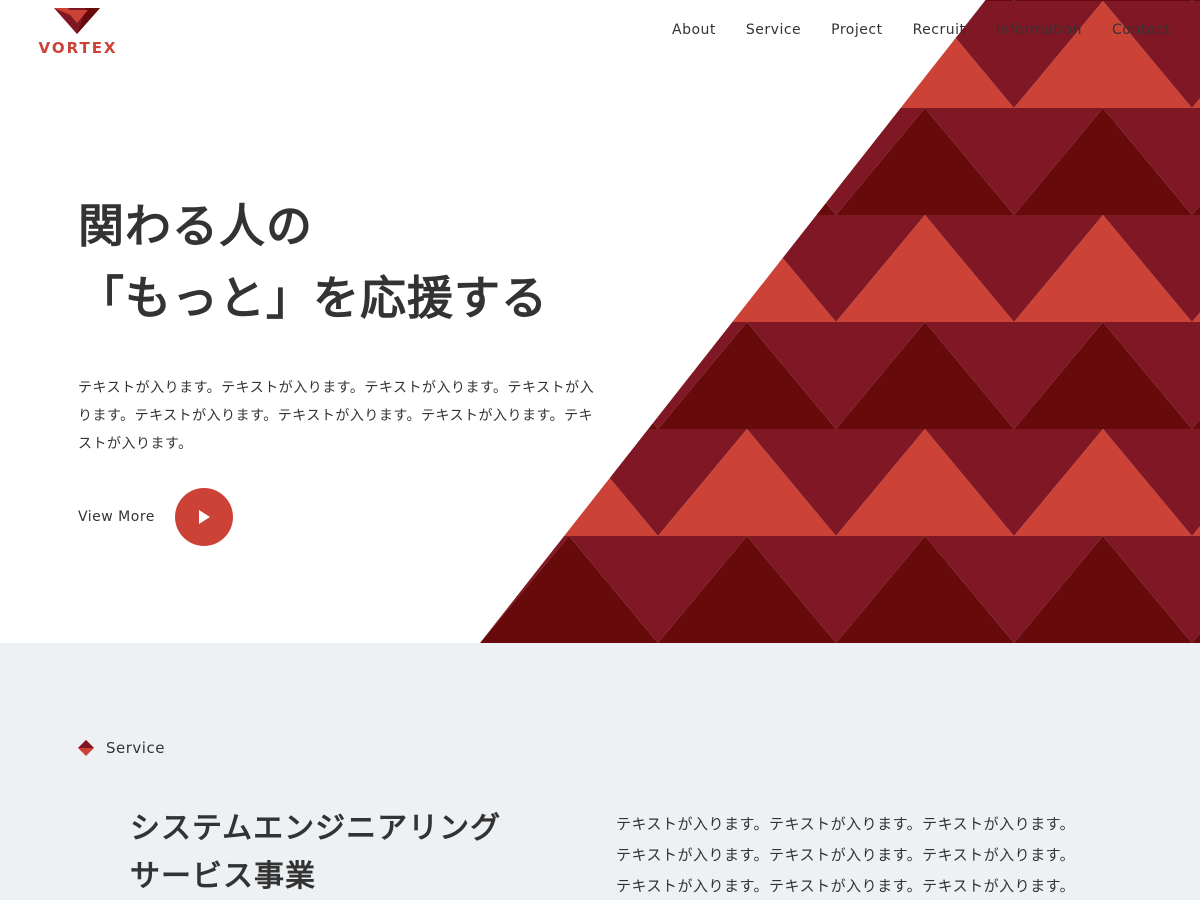 This screenshot has height=900, width=1200. What do you see at coordinates (77, 32) in the screenshot?
I see `vortex-logo: VORTEX` at bounding box center [77, 32].